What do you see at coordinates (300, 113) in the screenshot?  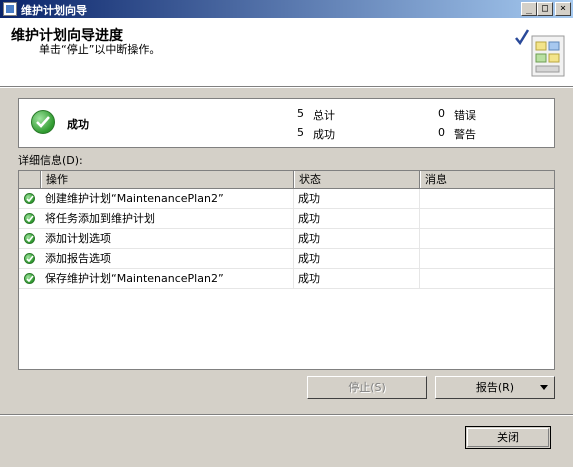 I see `total-count: 5` at bounding box center [300, 113].